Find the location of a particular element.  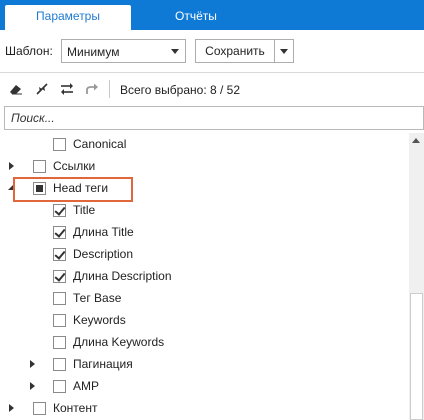

collapse-icon is located at coordinates (42, 89).